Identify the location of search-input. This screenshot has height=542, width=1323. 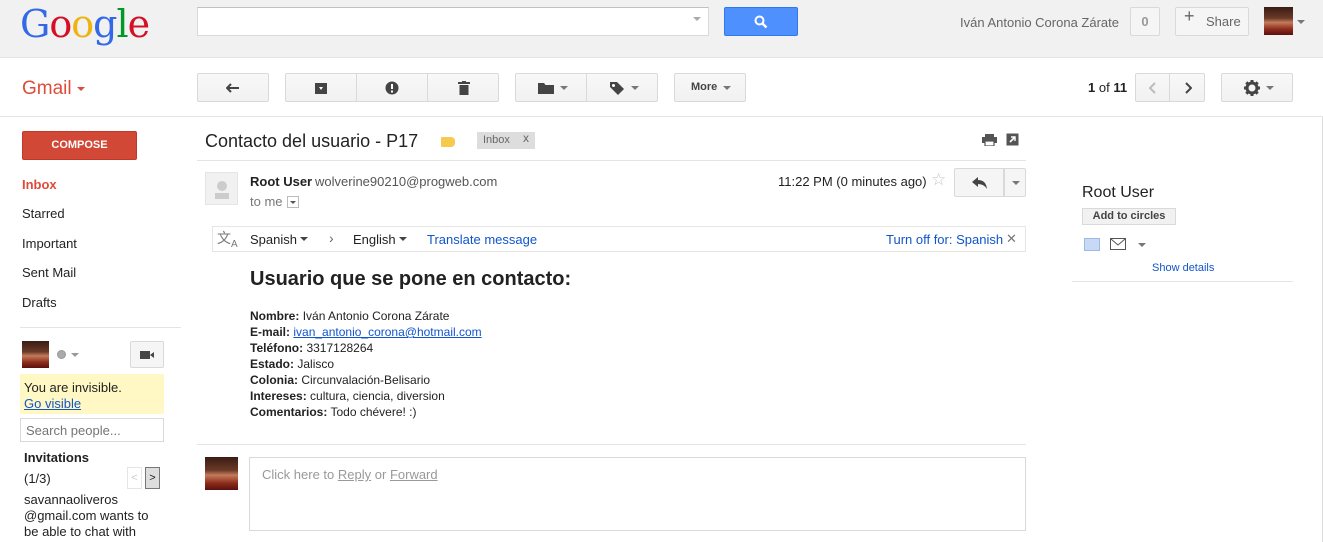
(453, 21).